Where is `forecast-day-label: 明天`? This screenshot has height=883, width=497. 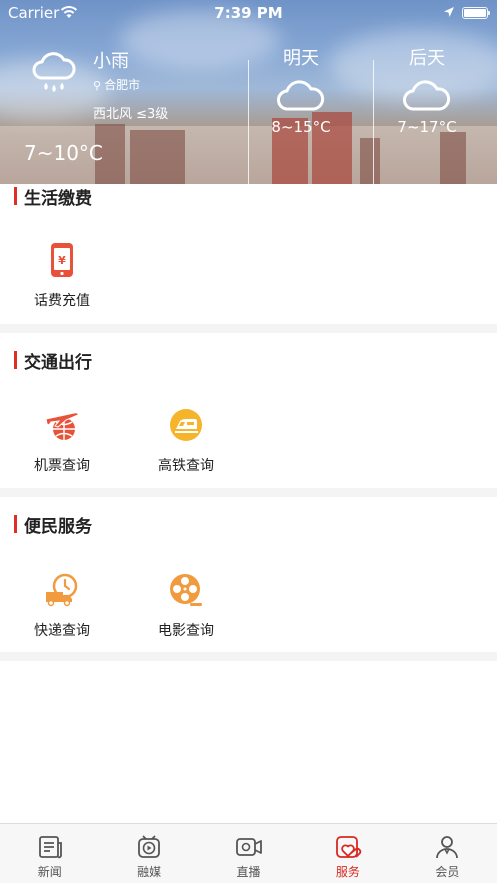 forecast-day-label: 明天 is located at coordinates (301, 58).